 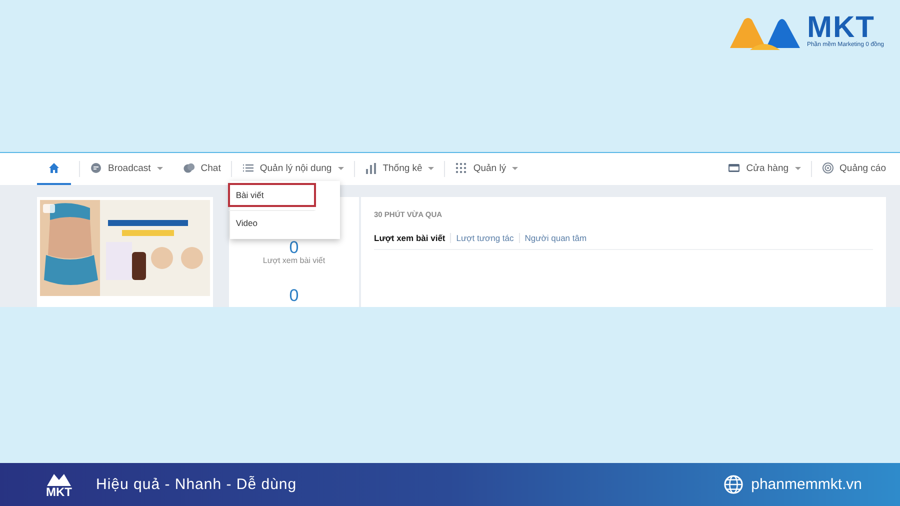 What do you see at coordinates (854, 169) in the screenshot?
I see `nav-menu-item: Quảng cáo` at bounding box center [854, 169].